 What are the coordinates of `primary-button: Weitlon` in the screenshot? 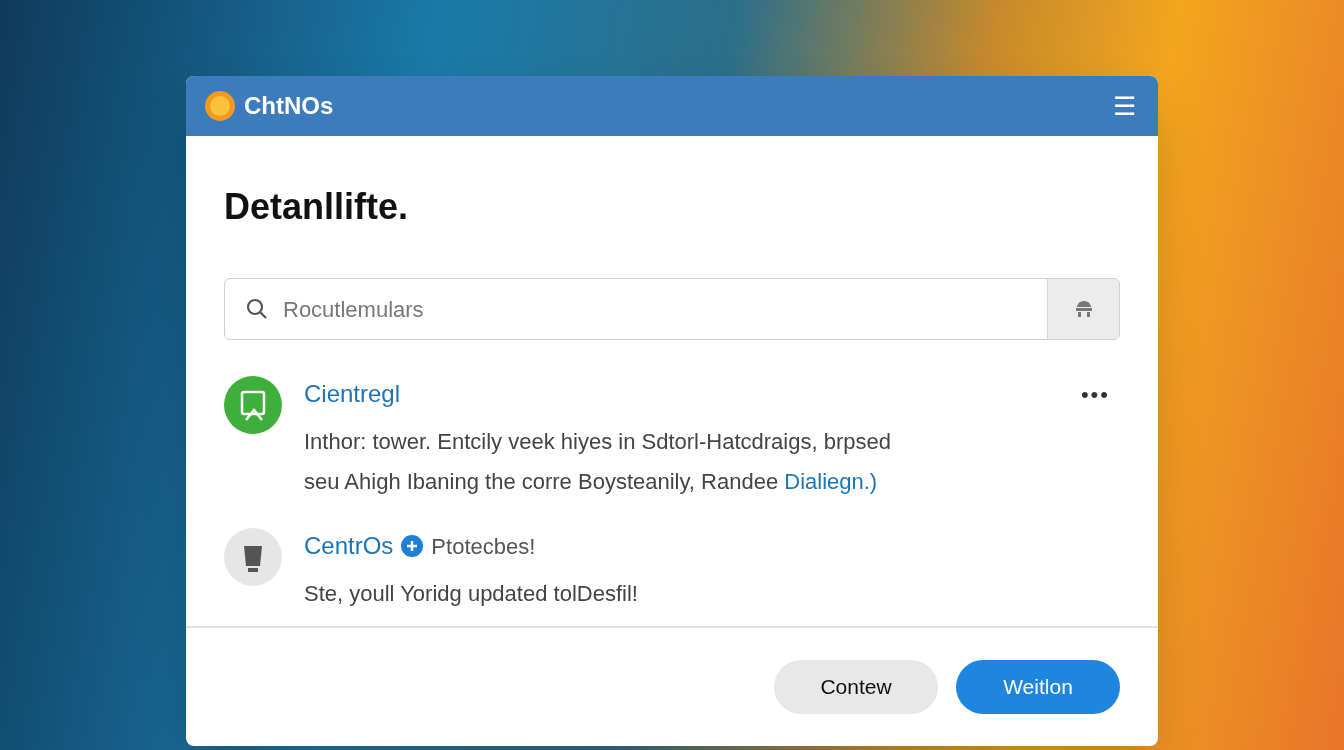 It's located at (1038, 687).